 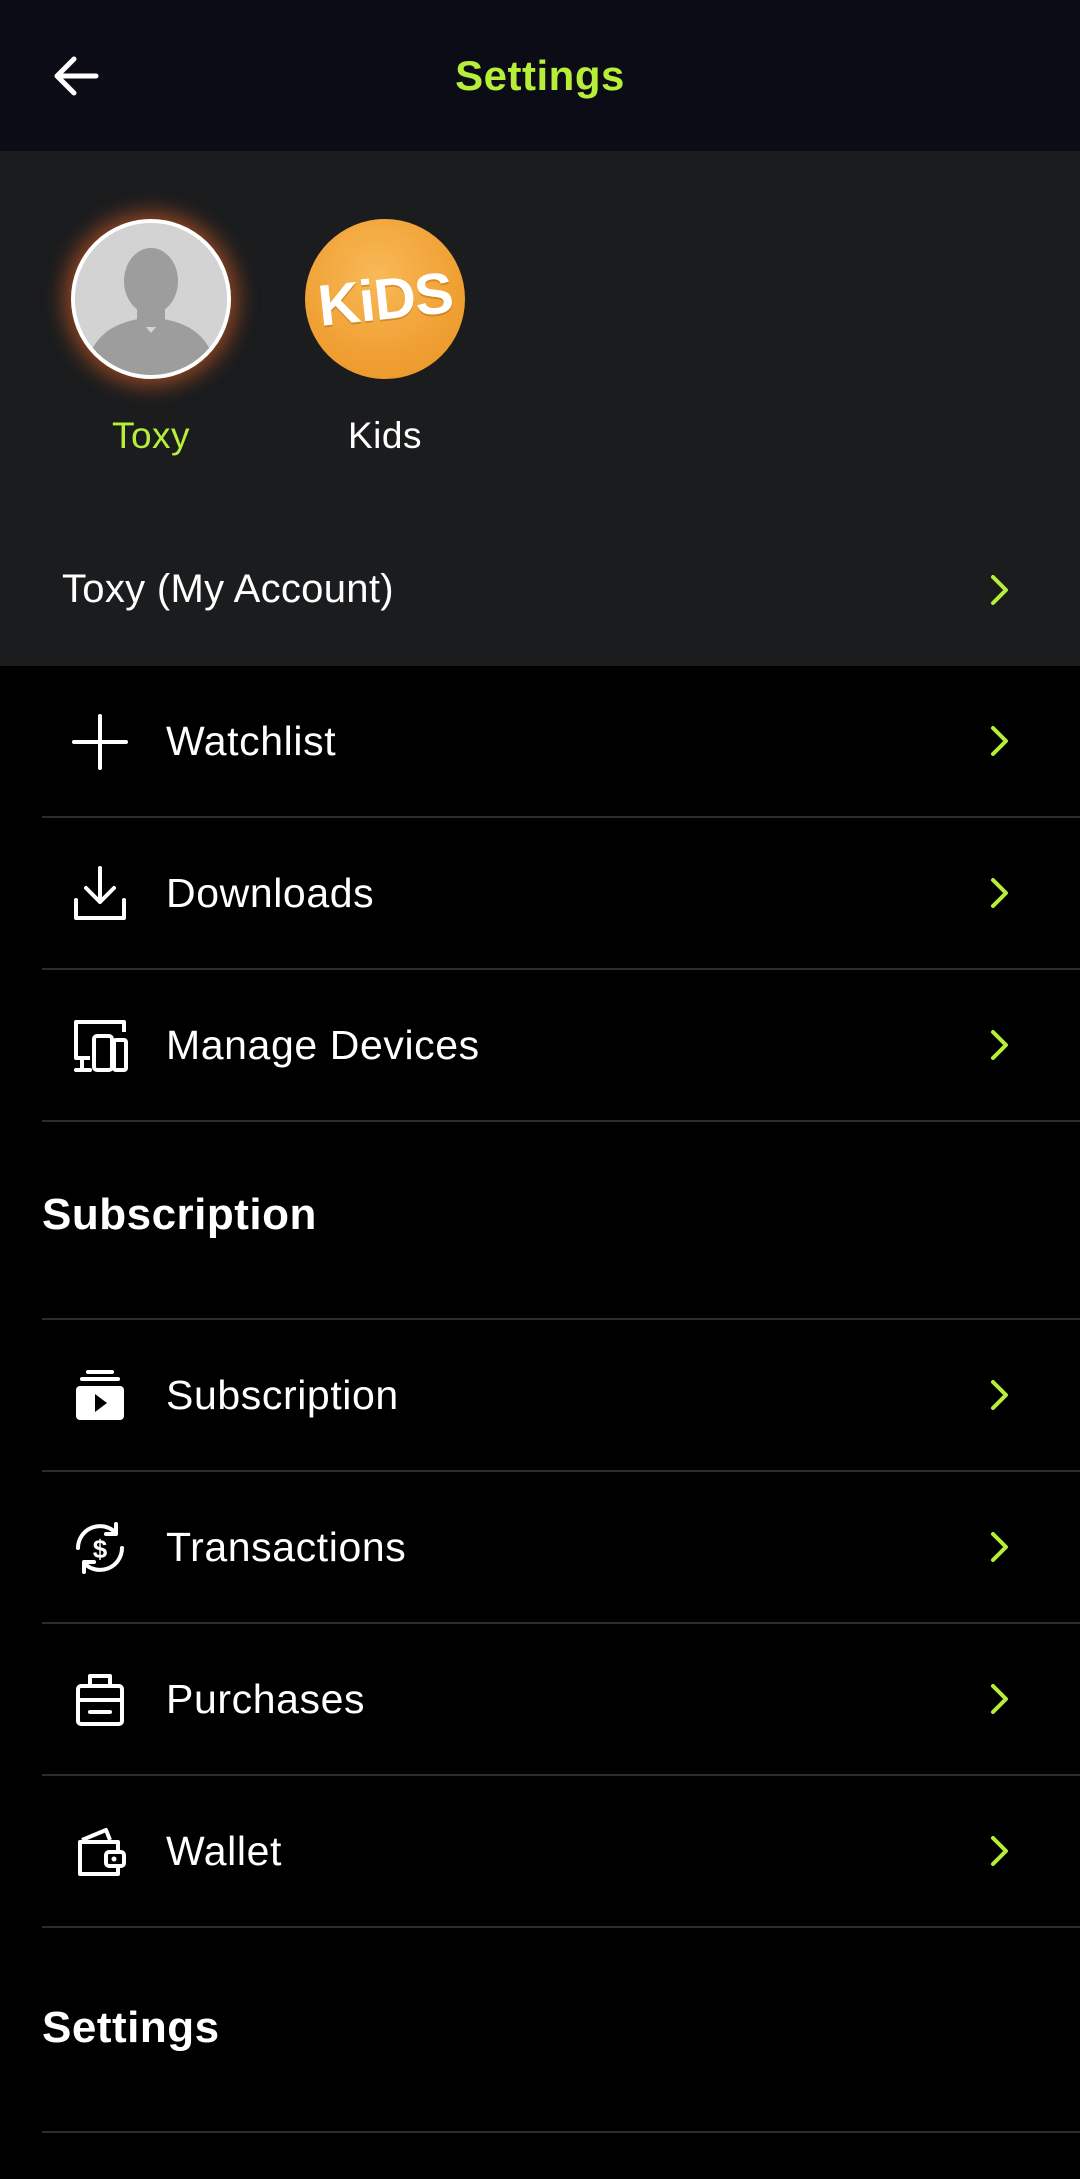 I want to click on menu-item-wallet: Wallet, so click(x=561, y=1852).